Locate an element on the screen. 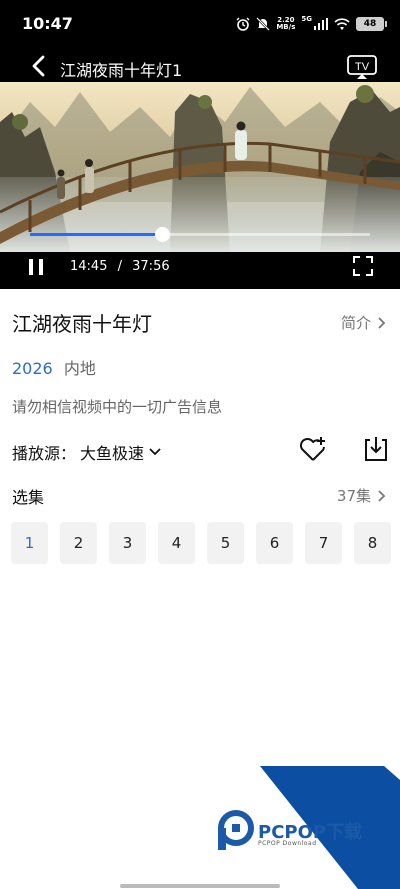 This screenshot has width=400, height=889. episodes-label: 选集 is located at coordinates (28, 497).